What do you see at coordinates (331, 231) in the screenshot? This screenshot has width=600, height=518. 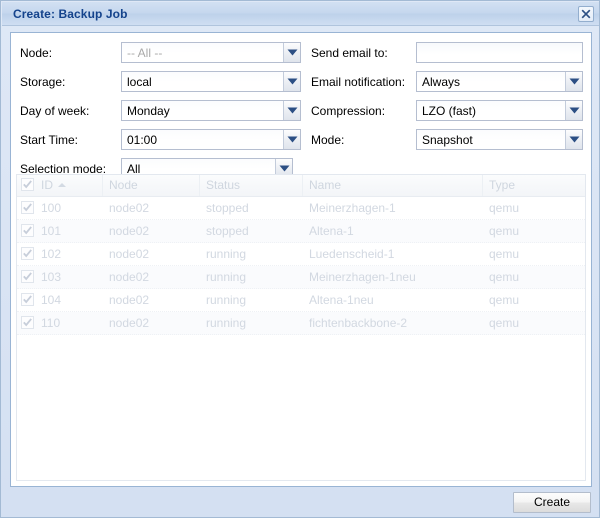 I see `cell-name: Altena-1` at bounding box center [331, 231].